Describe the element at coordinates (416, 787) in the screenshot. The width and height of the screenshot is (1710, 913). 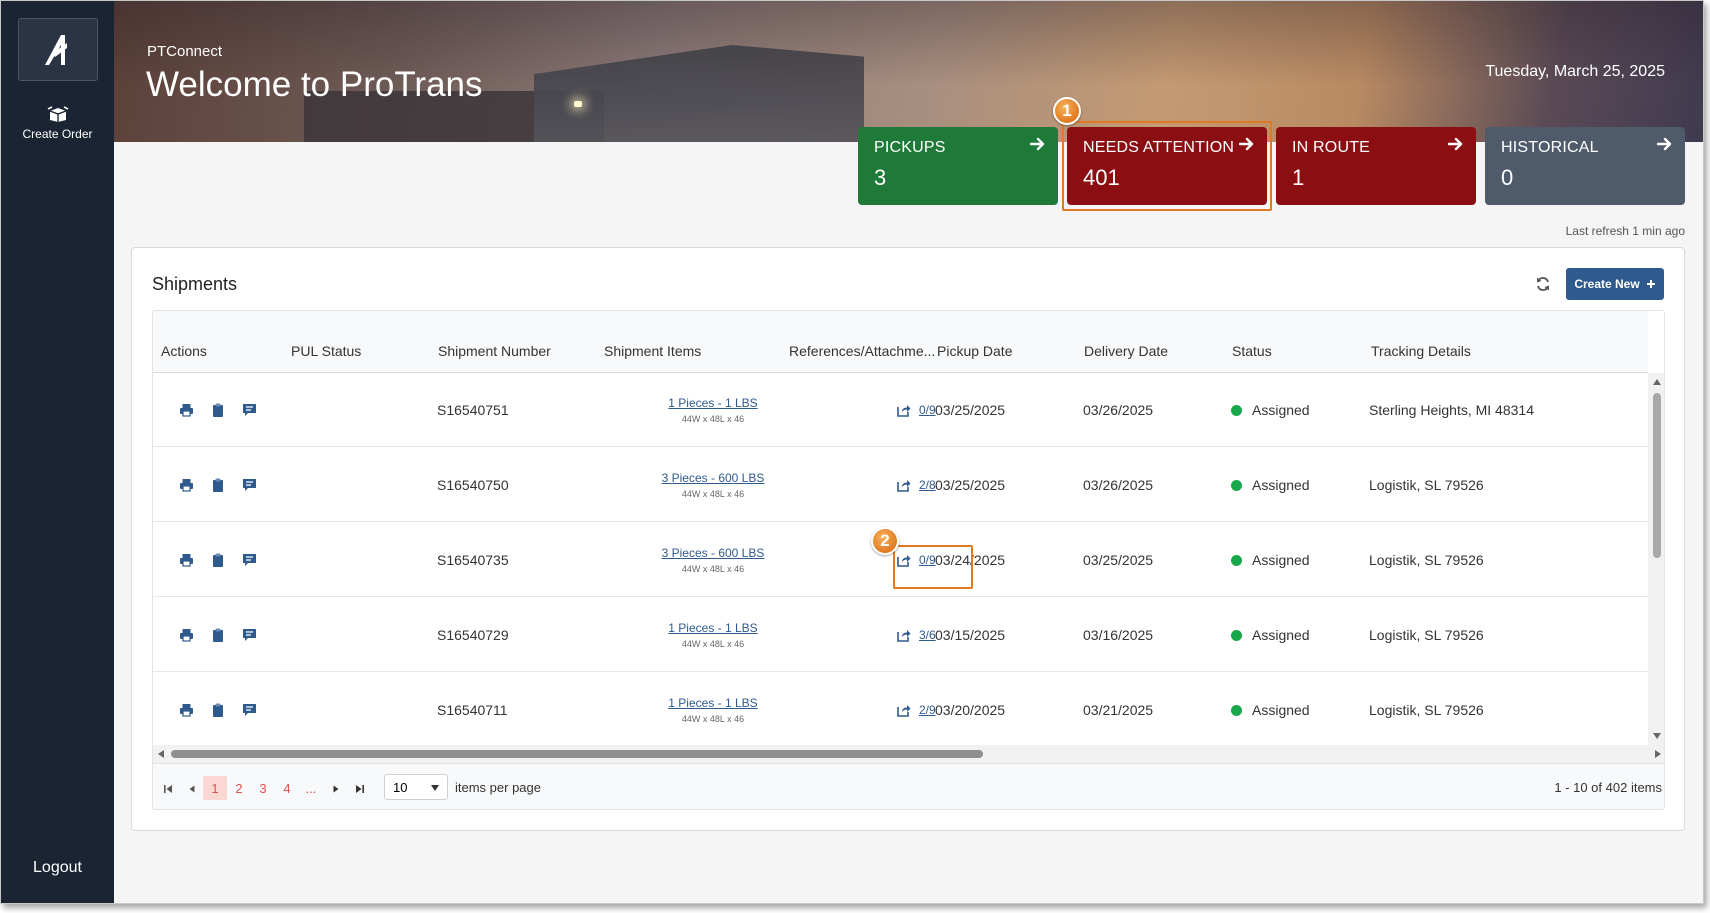
I see `page-size-select: 10` at that location.